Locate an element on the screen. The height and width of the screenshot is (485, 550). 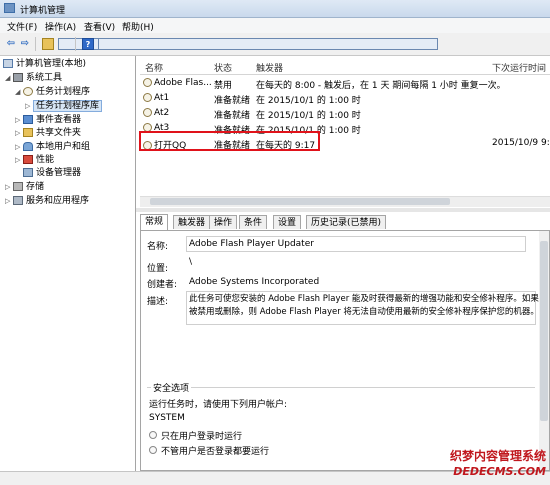
event-viewer-icon is located at coordinates (28, 119).